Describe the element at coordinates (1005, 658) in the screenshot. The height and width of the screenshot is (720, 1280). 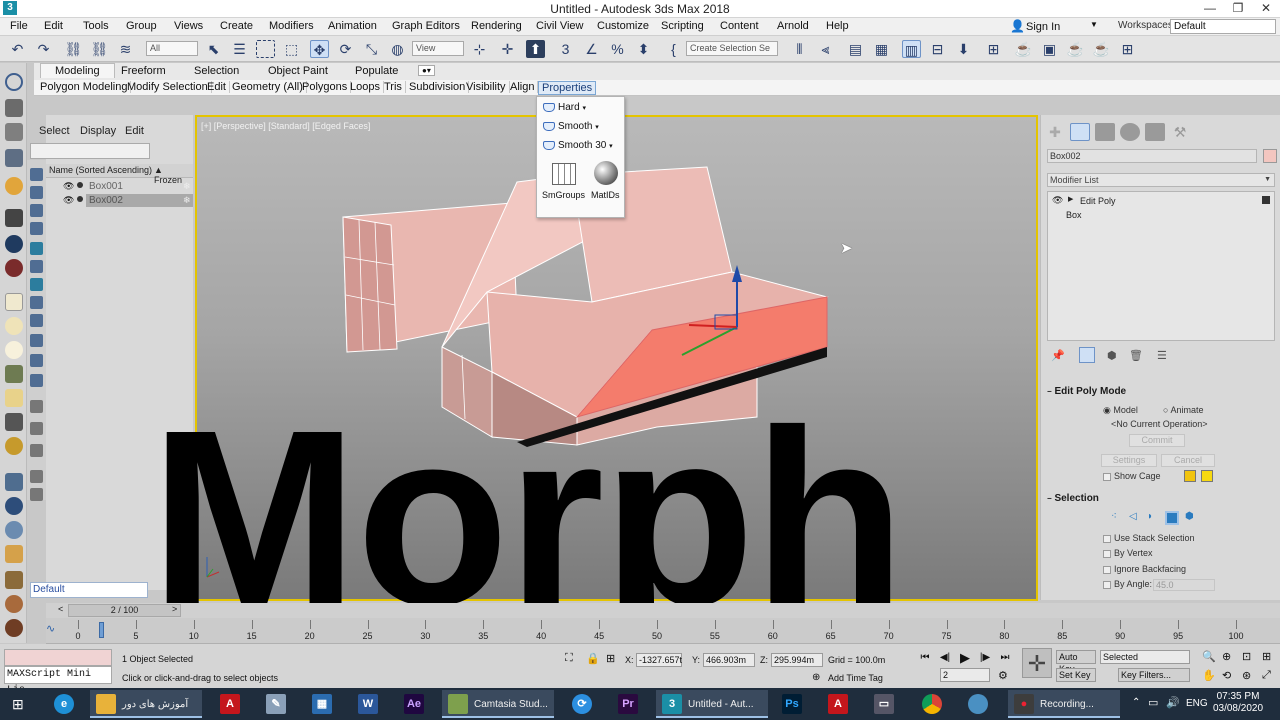
I see `go-to-end-icon: ⏭` at that location.